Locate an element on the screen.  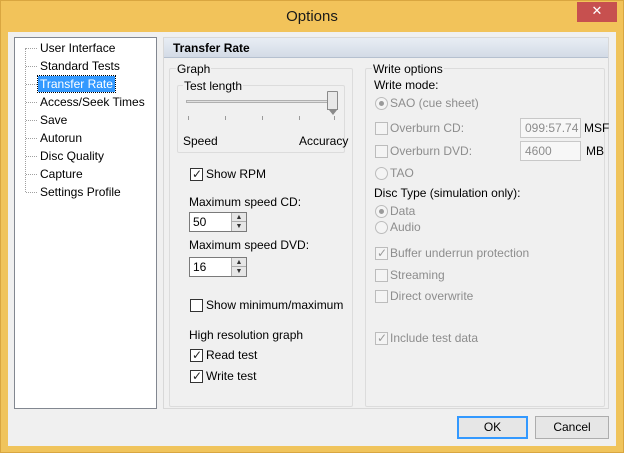
include-test-data-checkbox: ✓ is located at coordinates (381, 338).